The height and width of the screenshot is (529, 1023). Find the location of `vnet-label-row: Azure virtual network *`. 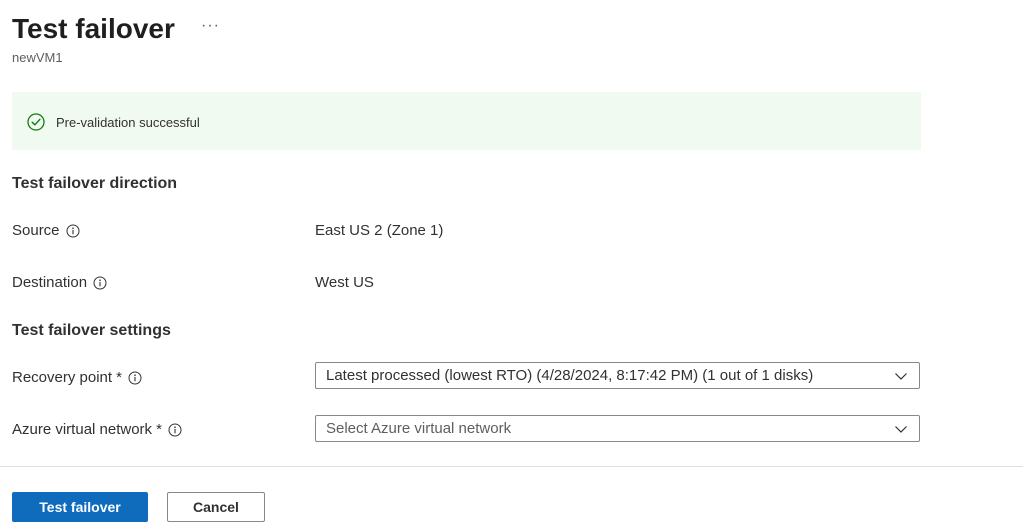

vnet-label-row: Azure virtual network * is located at coordinates (97, 430).